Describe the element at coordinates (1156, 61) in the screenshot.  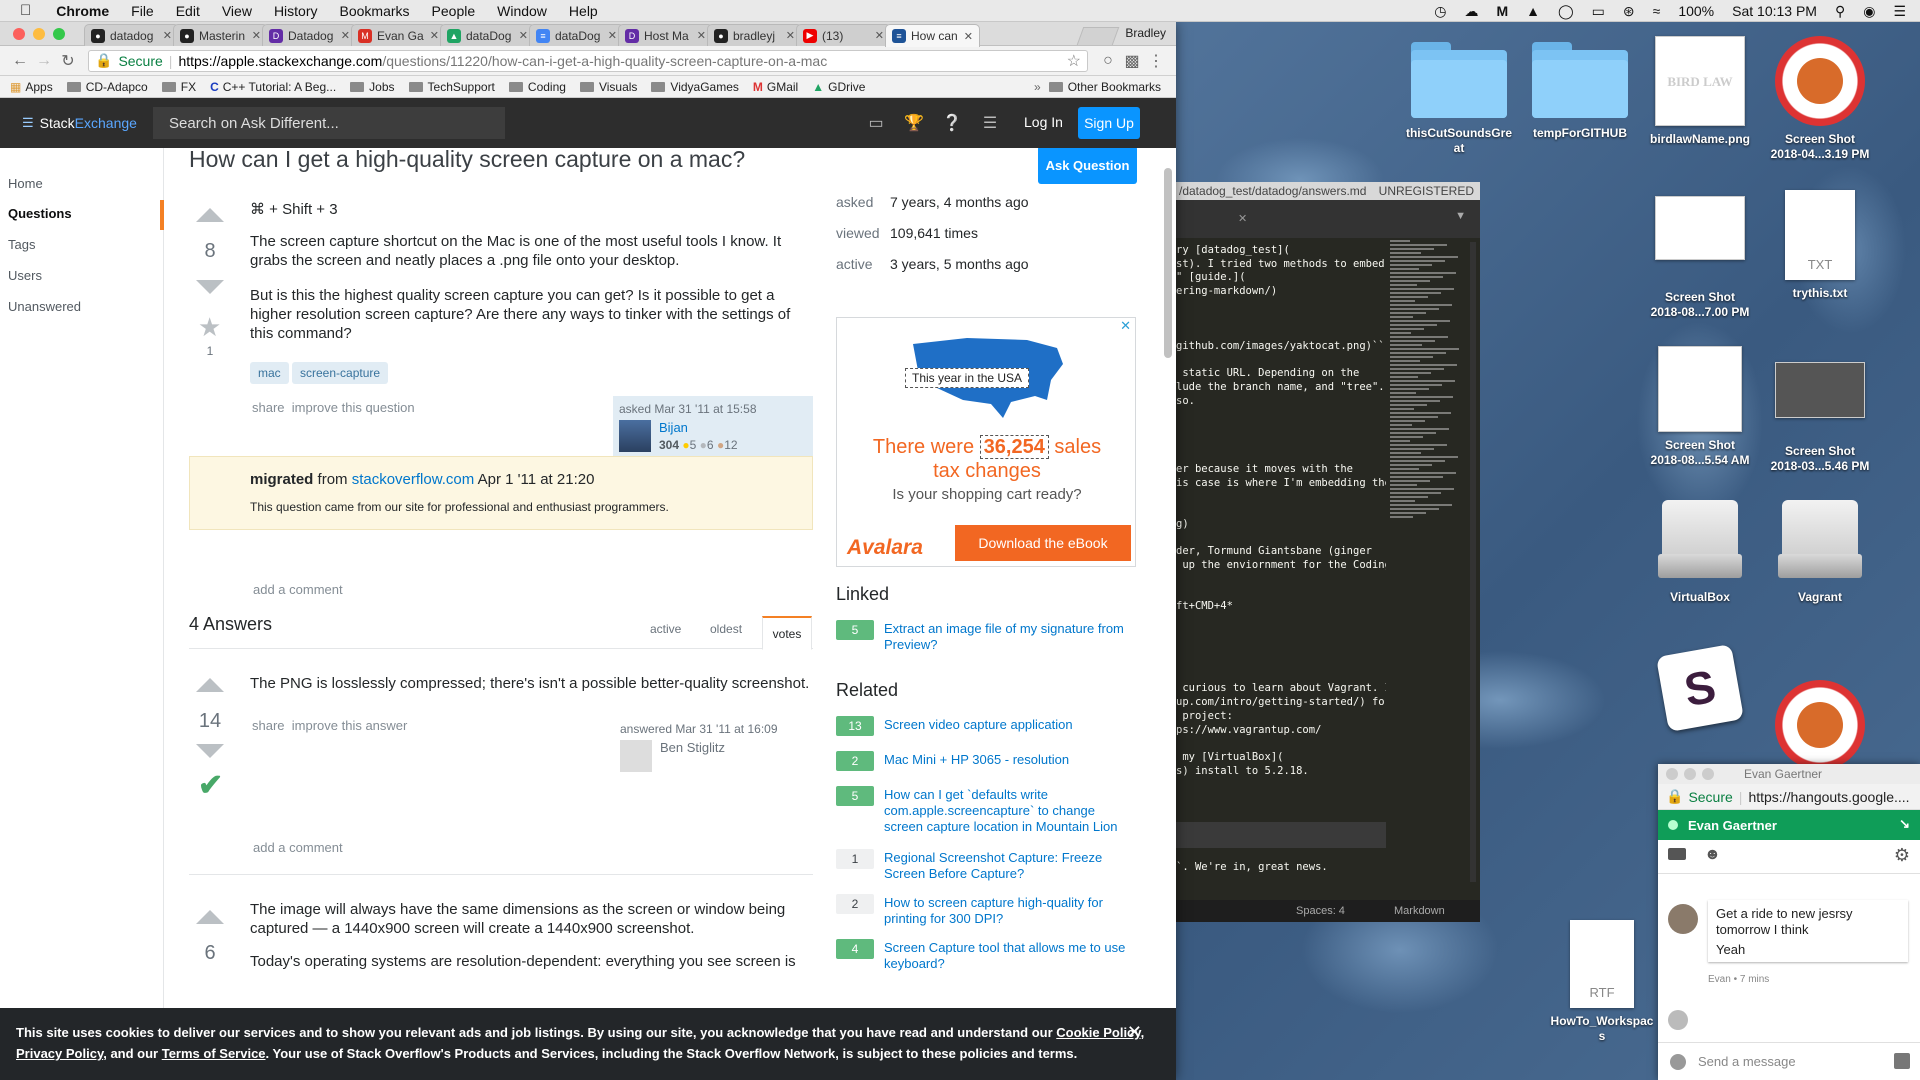
I see `chrome-menu-icon: ⋮` at that location.